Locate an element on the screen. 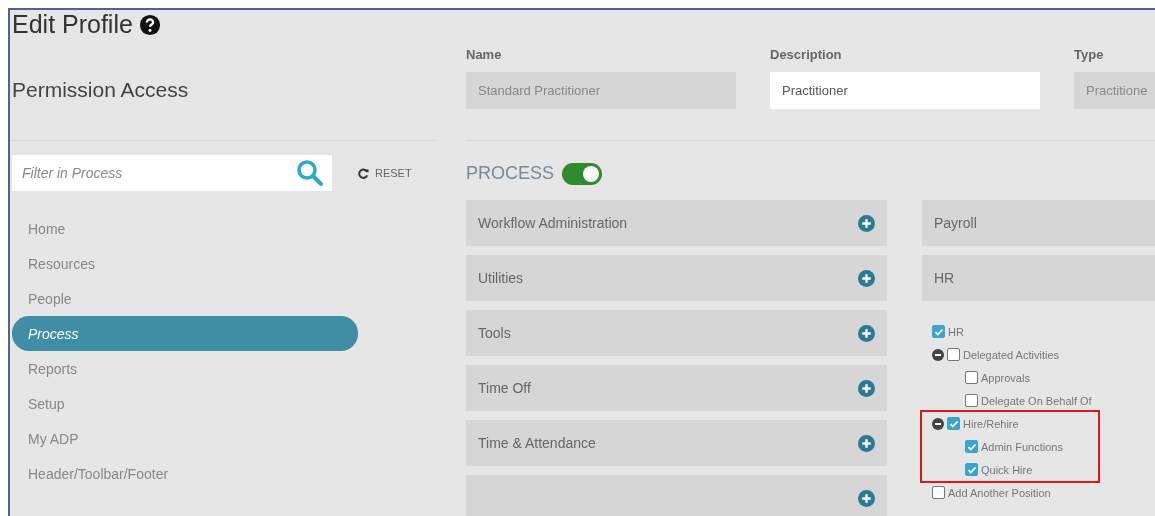  refresh-icon is located at coordinates (363, 173).